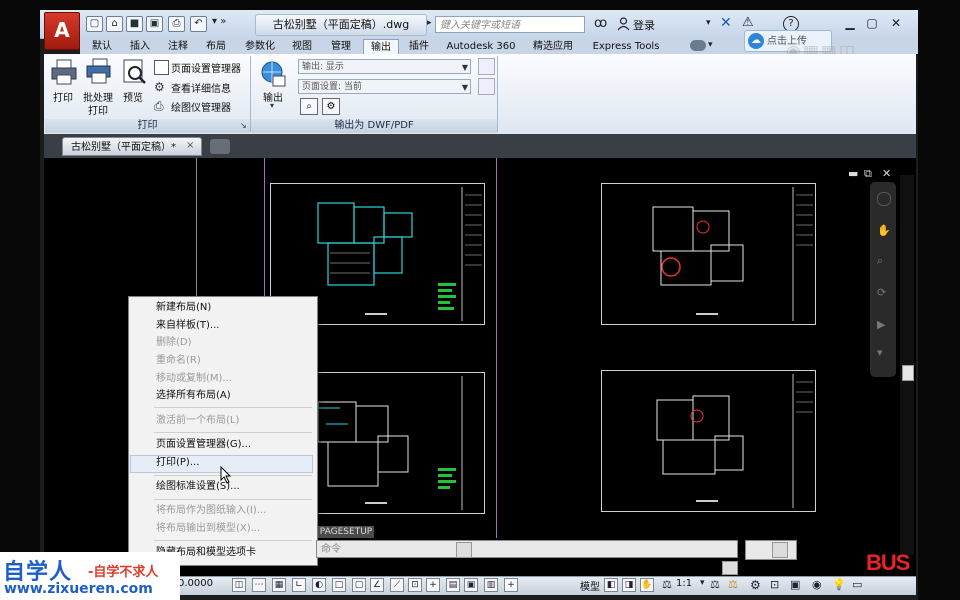 The image size is (960, 600). I want to click on application-menu-button: A, so click(62, 31).